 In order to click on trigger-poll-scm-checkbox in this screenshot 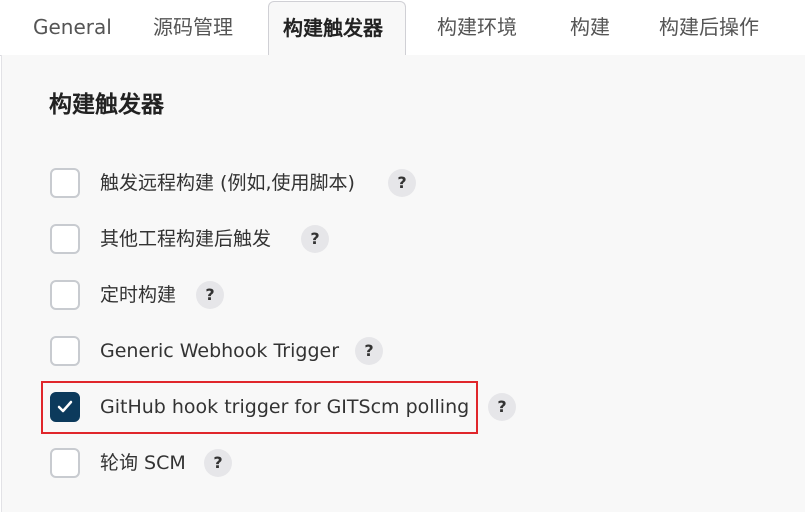, I will do `click(65, 463)`.